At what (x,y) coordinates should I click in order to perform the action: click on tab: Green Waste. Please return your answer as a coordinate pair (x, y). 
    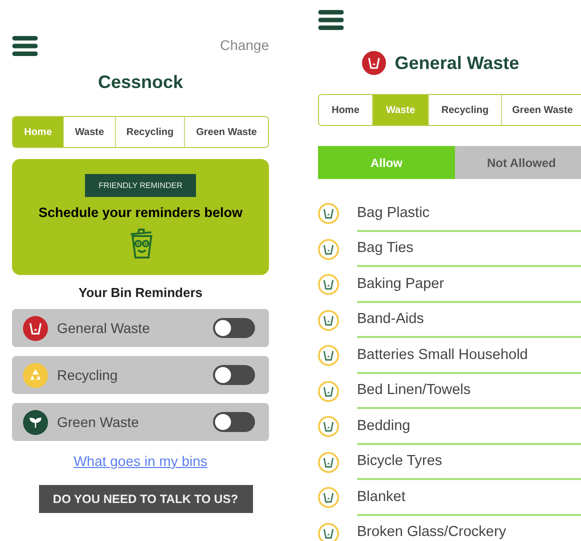
    Looking at the image, I should click on (226, 132).